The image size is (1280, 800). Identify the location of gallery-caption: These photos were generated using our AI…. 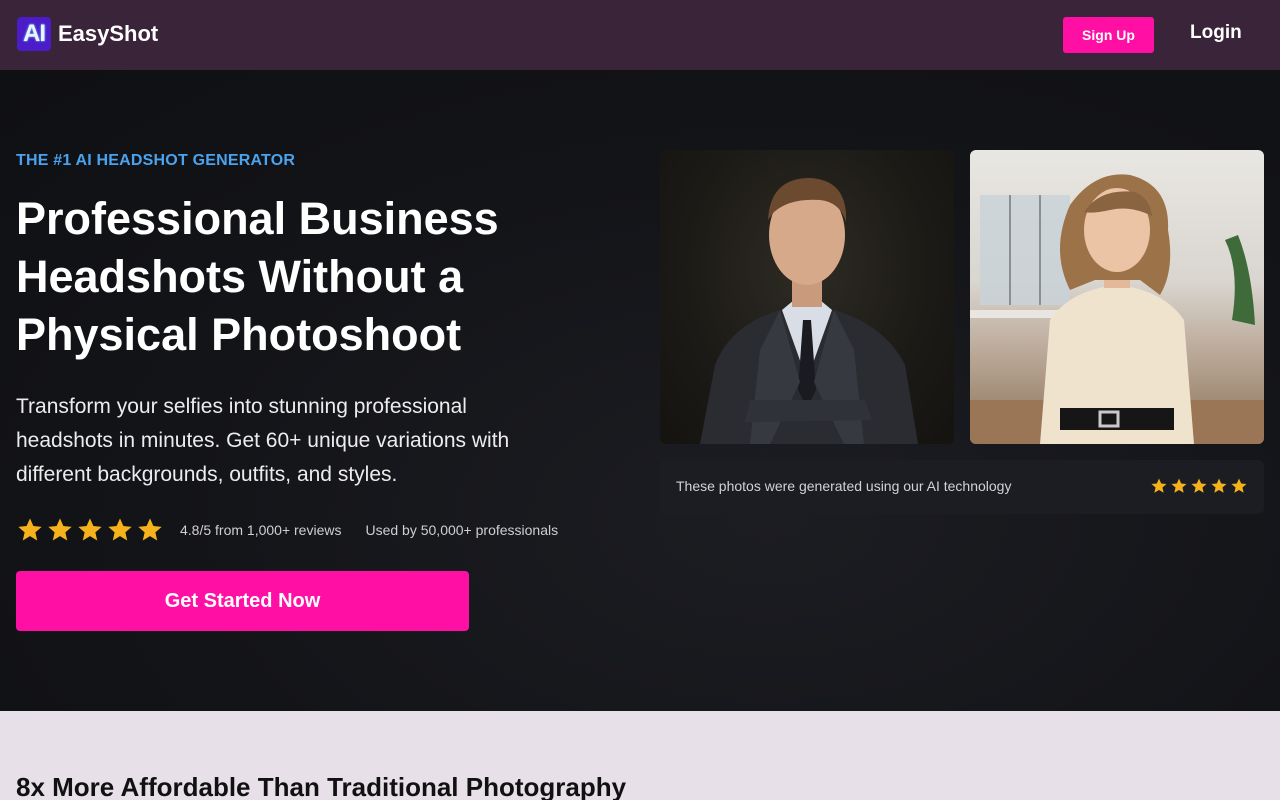
(844, 486).